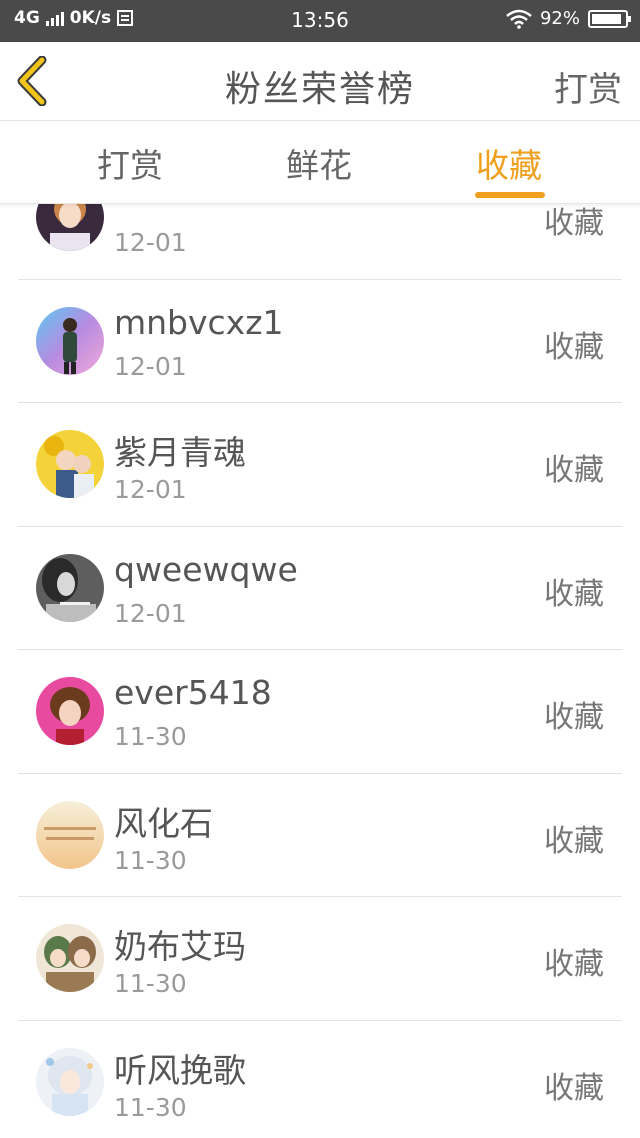 Image resolution: width=640 pixels, height=1138 pixels. What do you see at coordinates (320, 21) in the screenshot?
I see `status-bar: 4G 0K/s 13:56 92%` at bounding box center [320, 21].